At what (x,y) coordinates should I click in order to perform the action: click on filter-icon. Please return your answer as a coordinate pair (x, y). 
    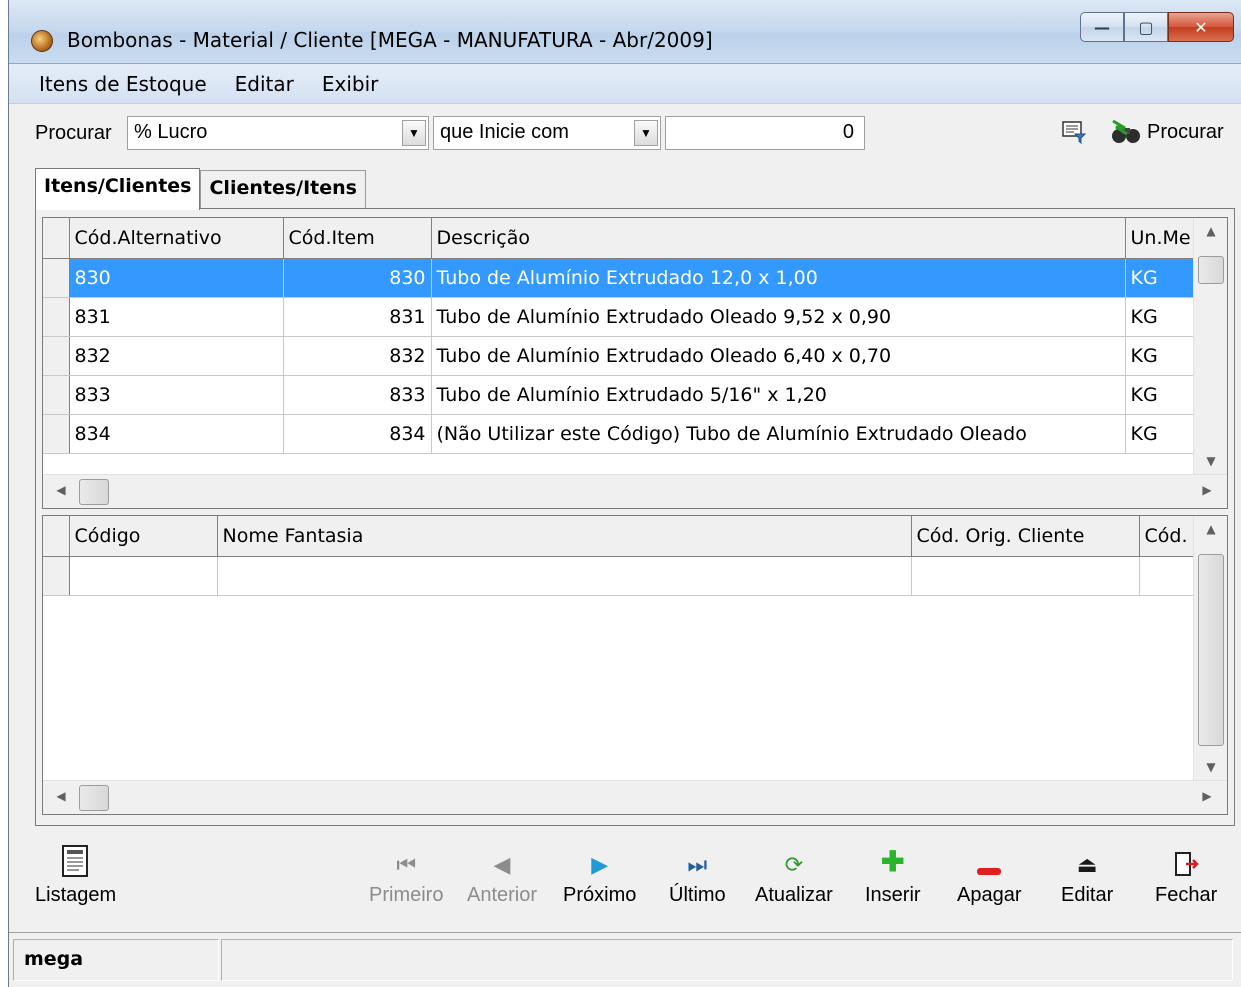
    Looking at the image, I should click on (1074, 132).